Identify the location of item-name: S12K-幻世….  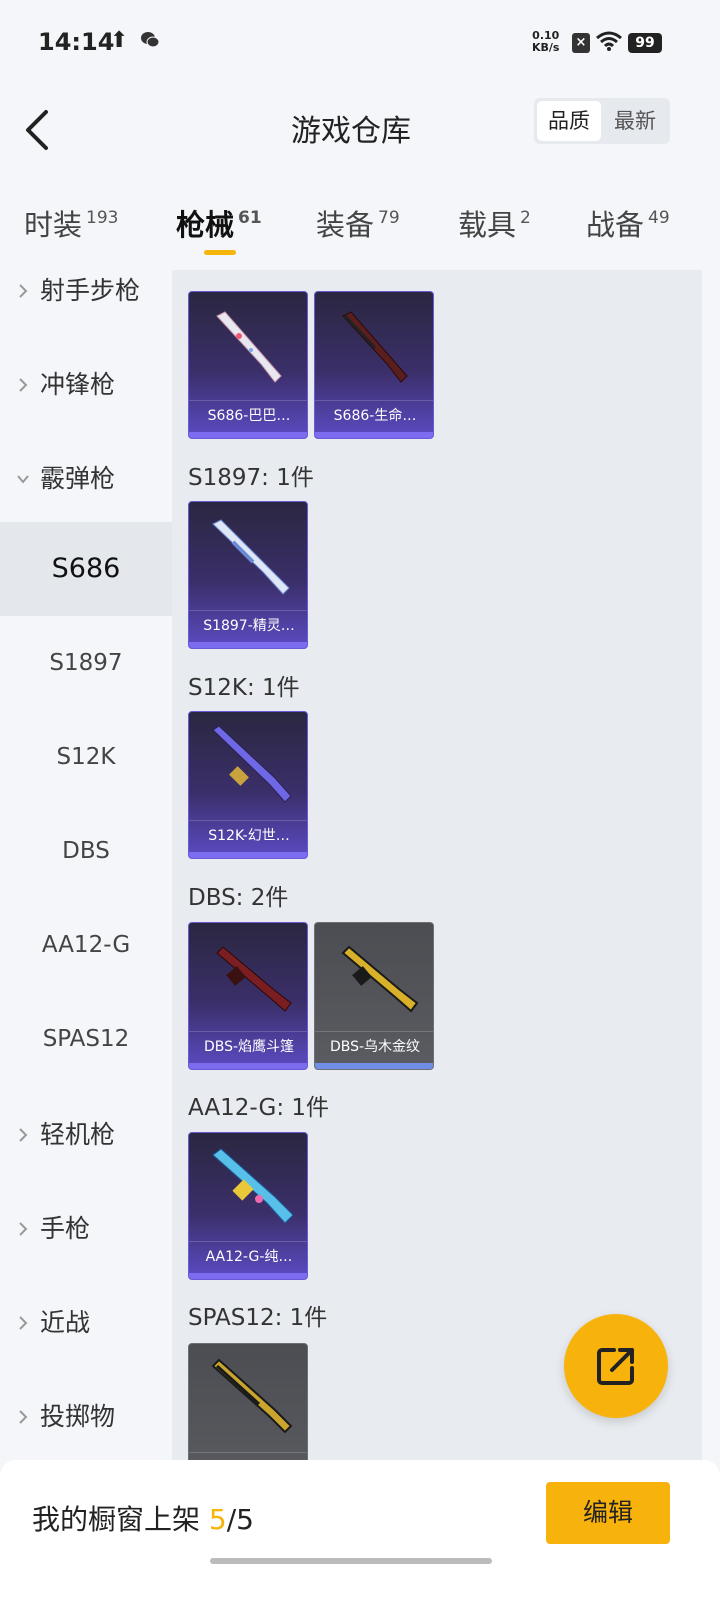
(248, 835).